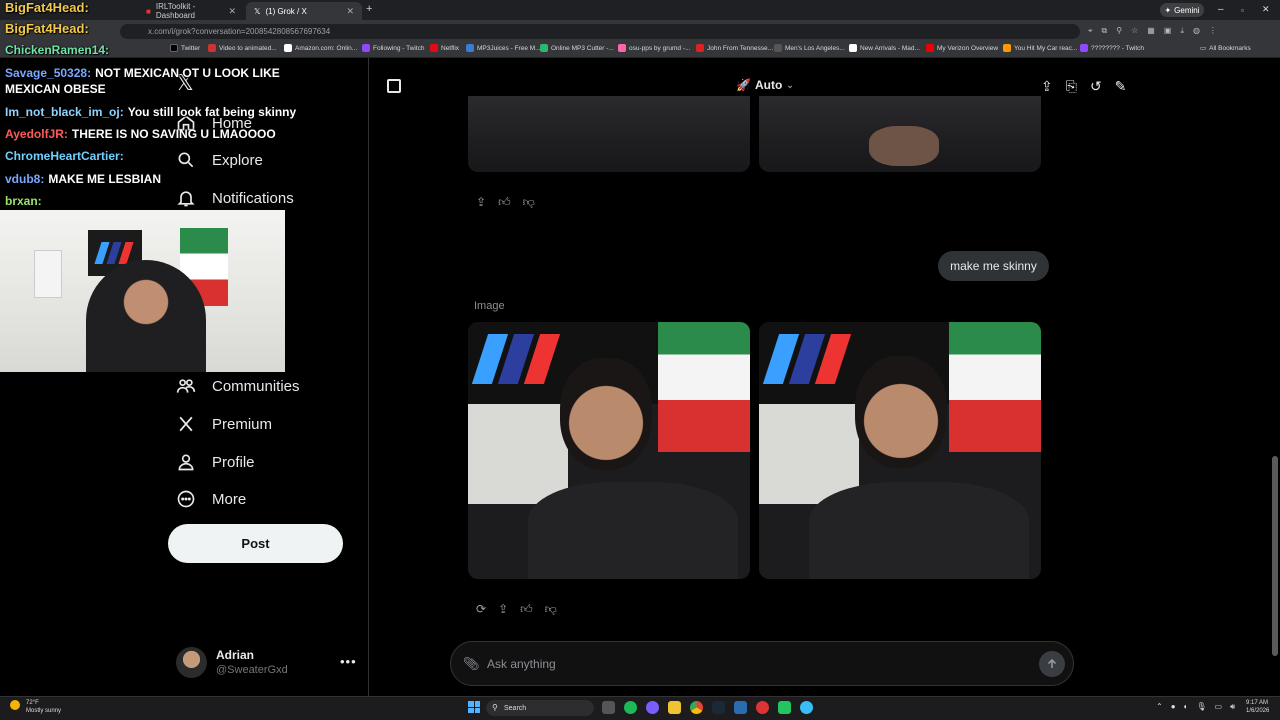  What do you see at coordinates (1159, 707) in the screenshot?
I see `chevron-up-icon: ⌃` at bounding box center [1159, 707].